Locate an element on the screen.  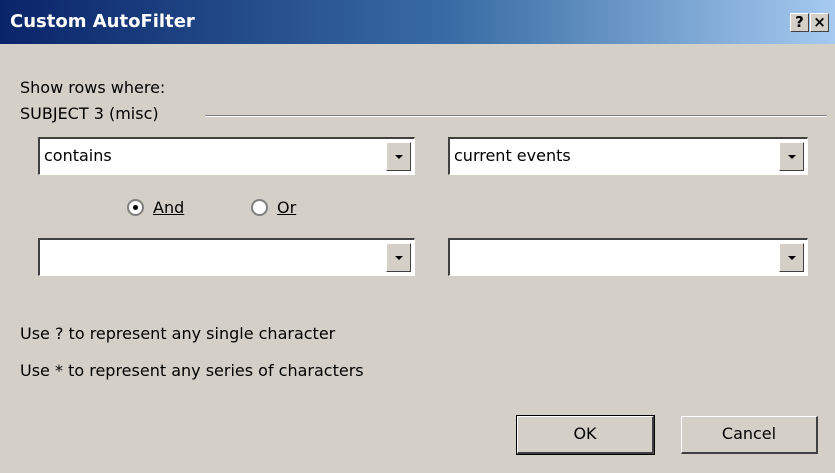
and-label: And is located at coordinates (168, 208).